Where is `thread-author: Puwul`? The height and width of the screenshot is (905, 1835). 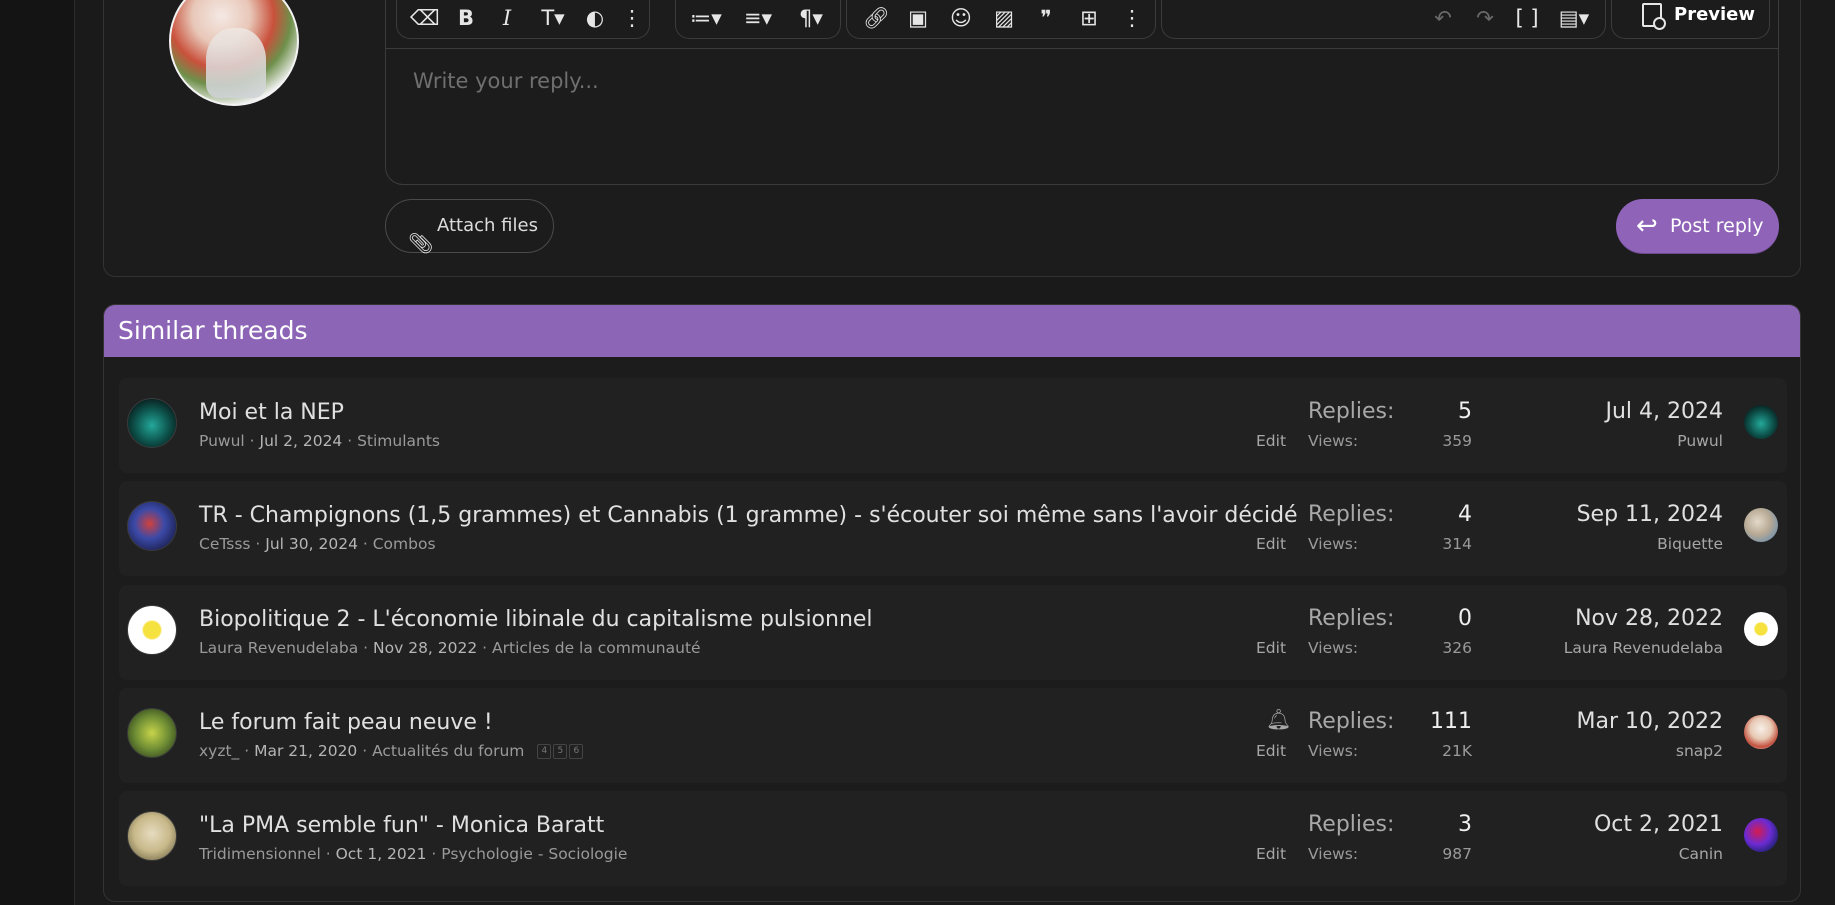
thread-author: Puwul is located at coordinates (222, 441).